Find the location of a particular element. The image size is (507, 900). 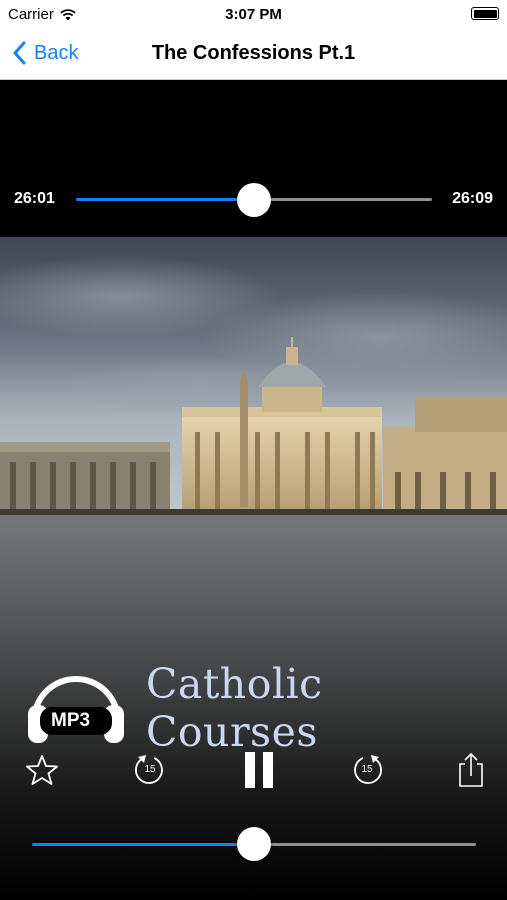

status-bar: Carrier 3:07 PM is located at coordinates (253, 14).